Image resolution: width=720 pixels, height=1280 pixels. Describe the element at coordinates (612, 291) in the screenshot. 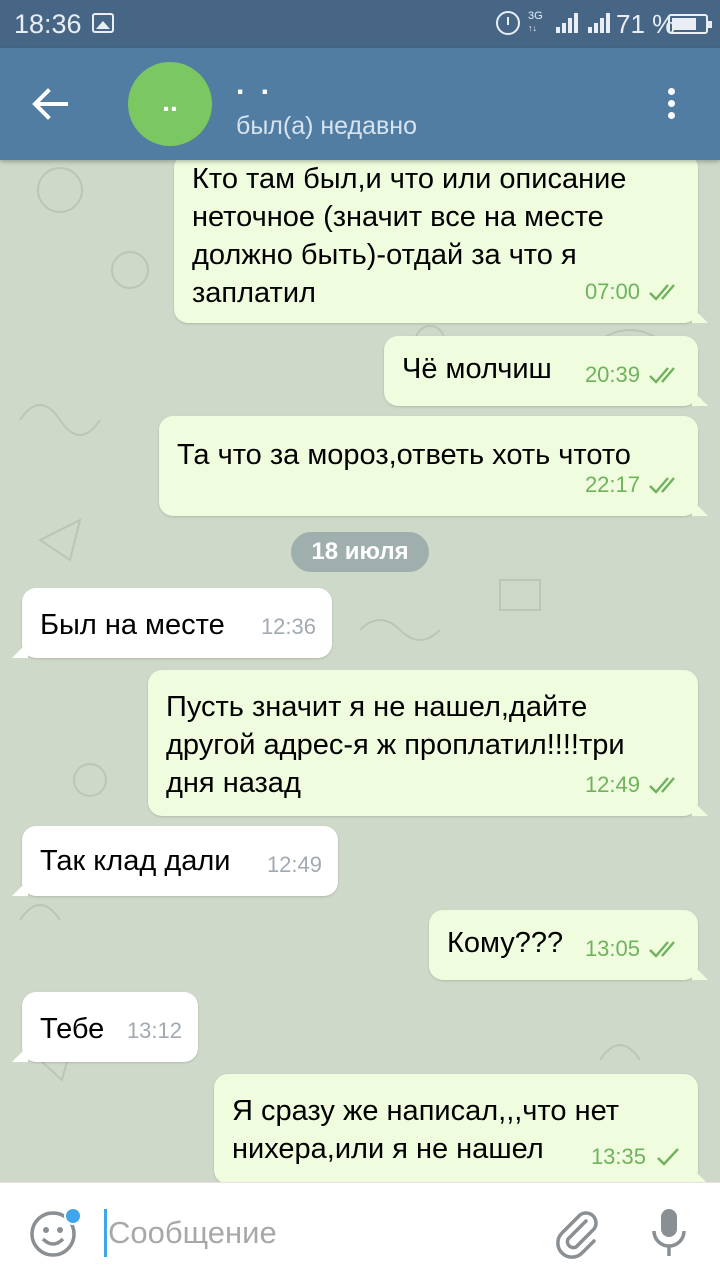

I see `message-time: 07:00` at that location.